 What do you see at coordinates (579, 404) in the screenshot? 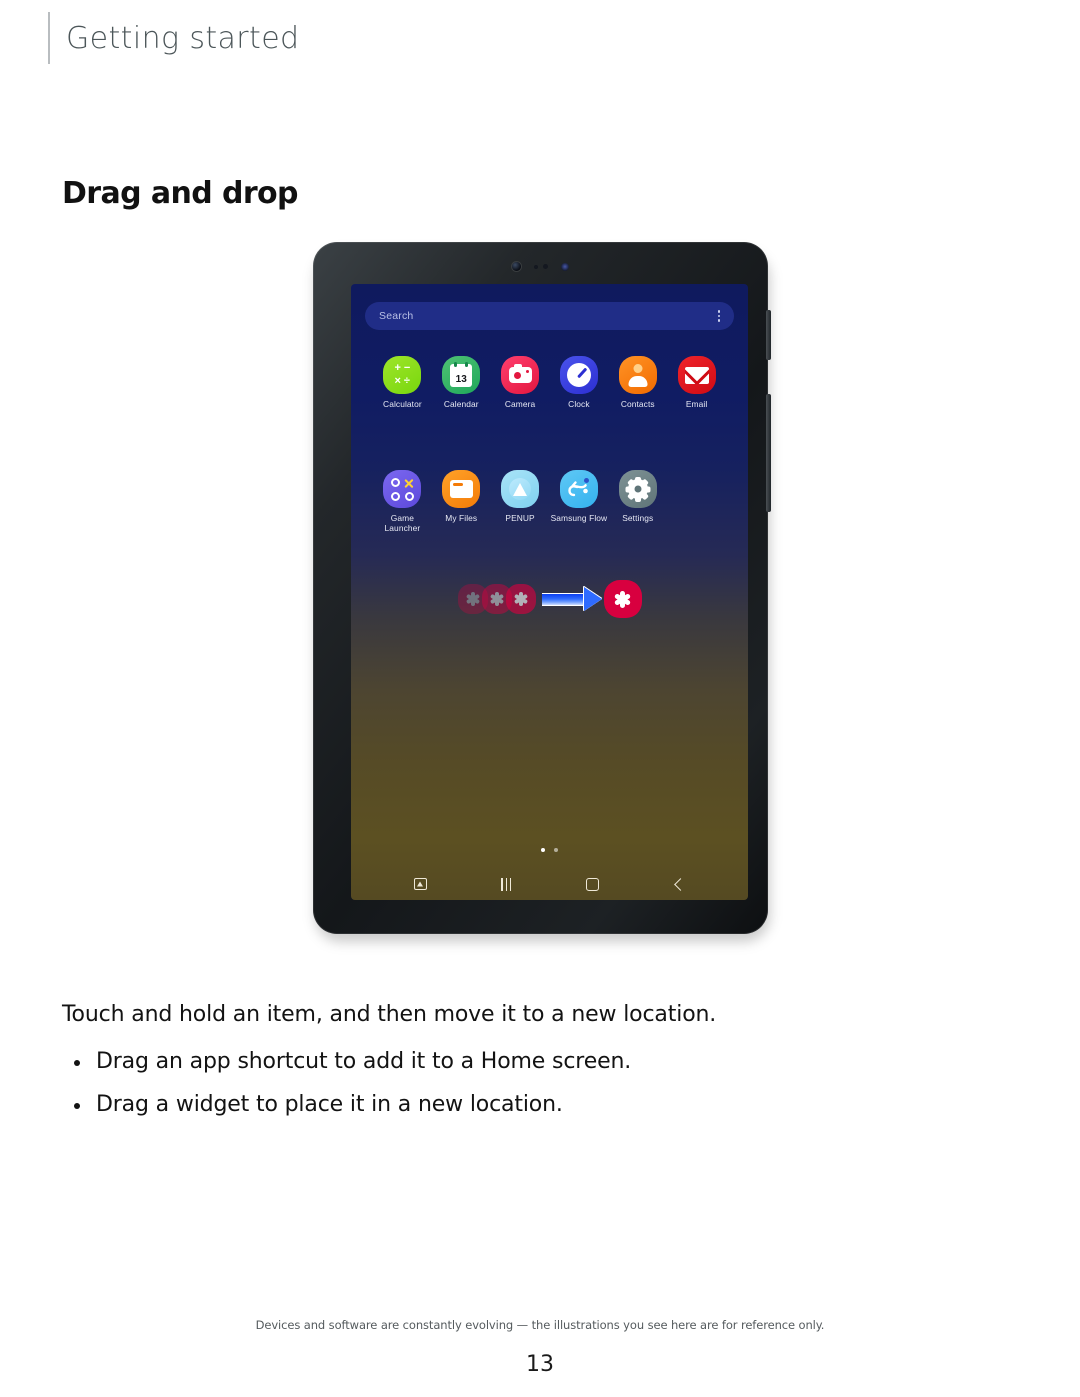
I see `app-label: Clock` at bounding box center [579, 404].